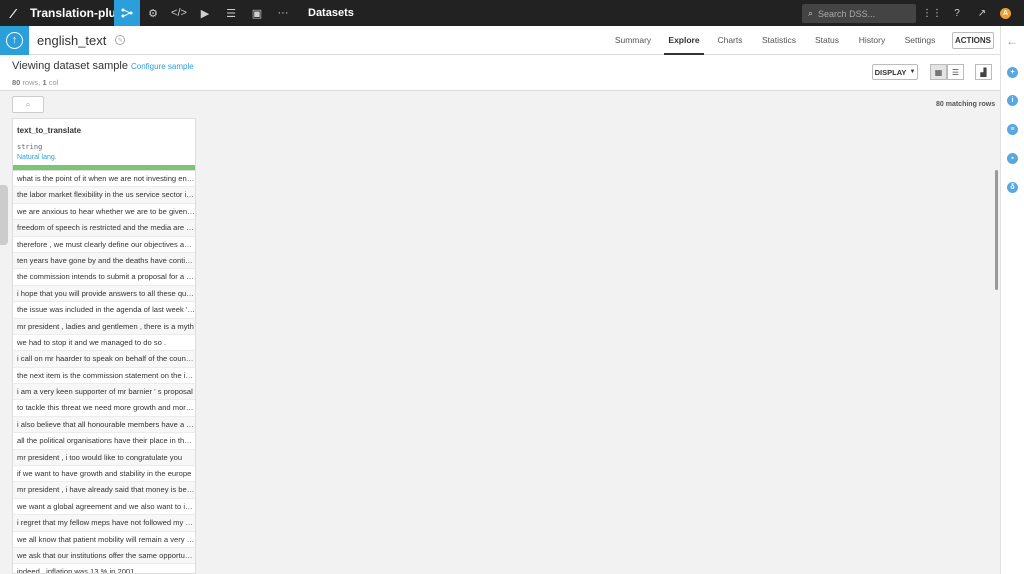 This screenshot has width=1024, height=574. Describe the element at coordinates (153, 13) in the screenshot. I see `recipe-gear-icon: ⚙` at that location.